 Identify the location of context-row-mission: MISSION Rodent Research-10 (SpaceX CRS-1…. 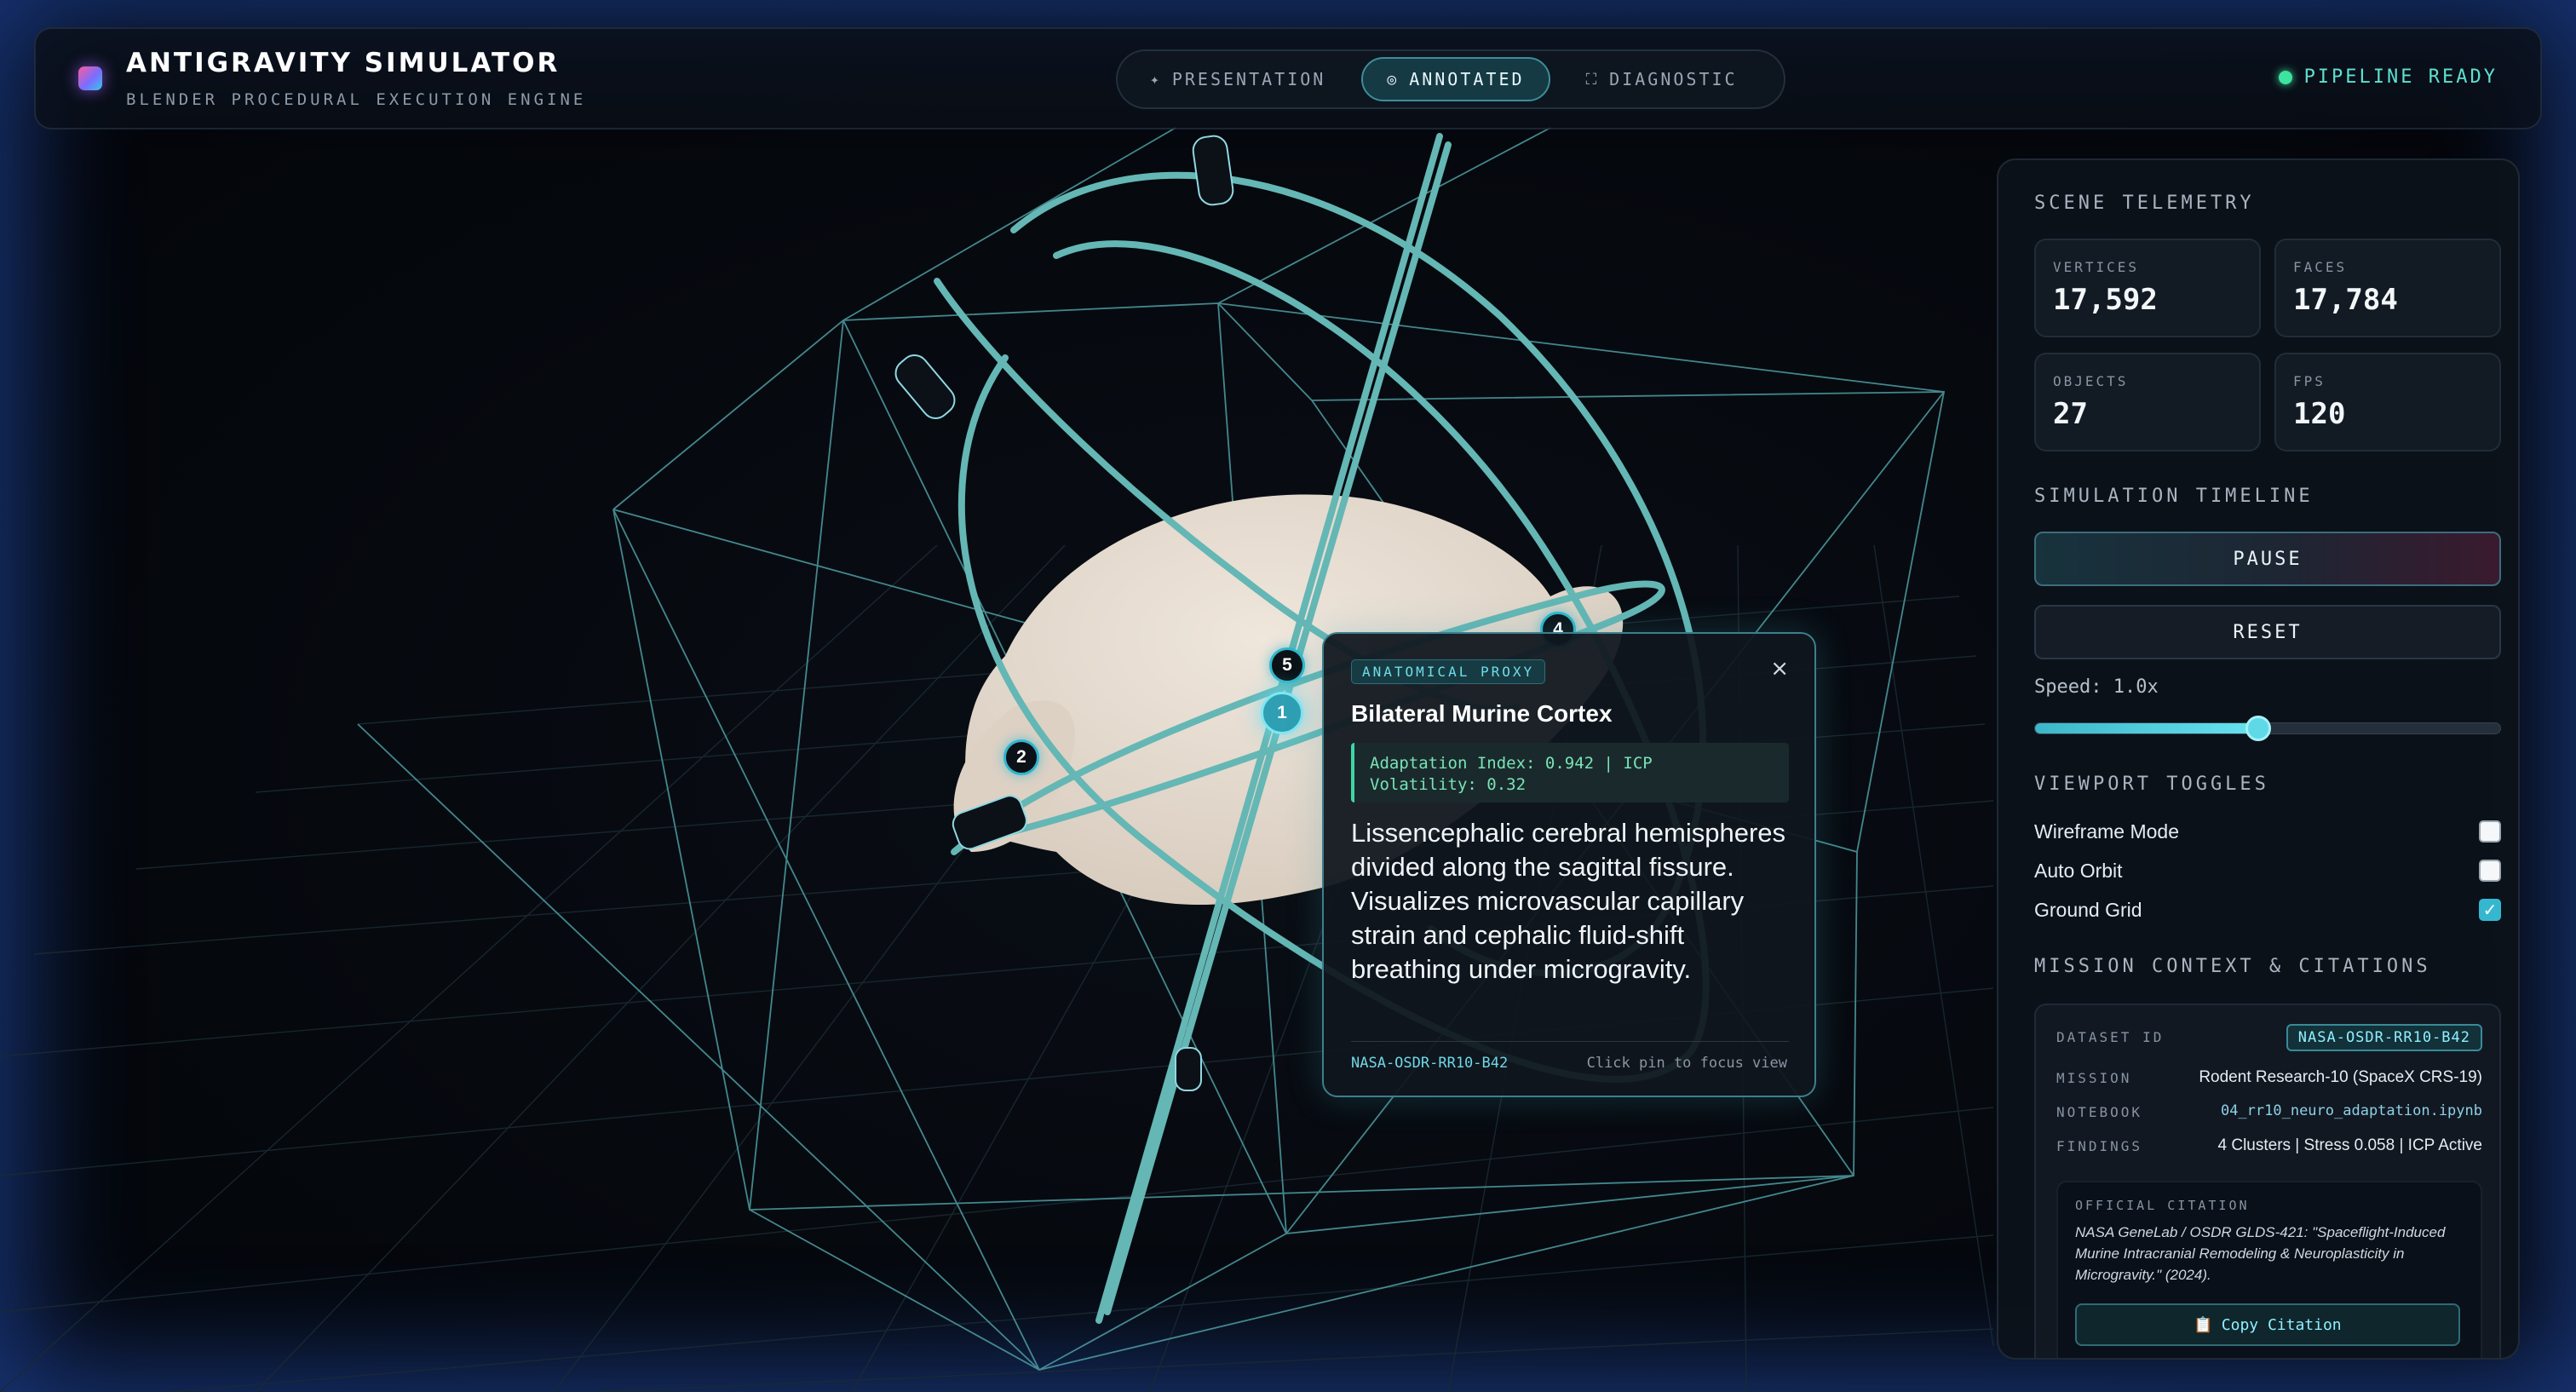
(2269, 1079).